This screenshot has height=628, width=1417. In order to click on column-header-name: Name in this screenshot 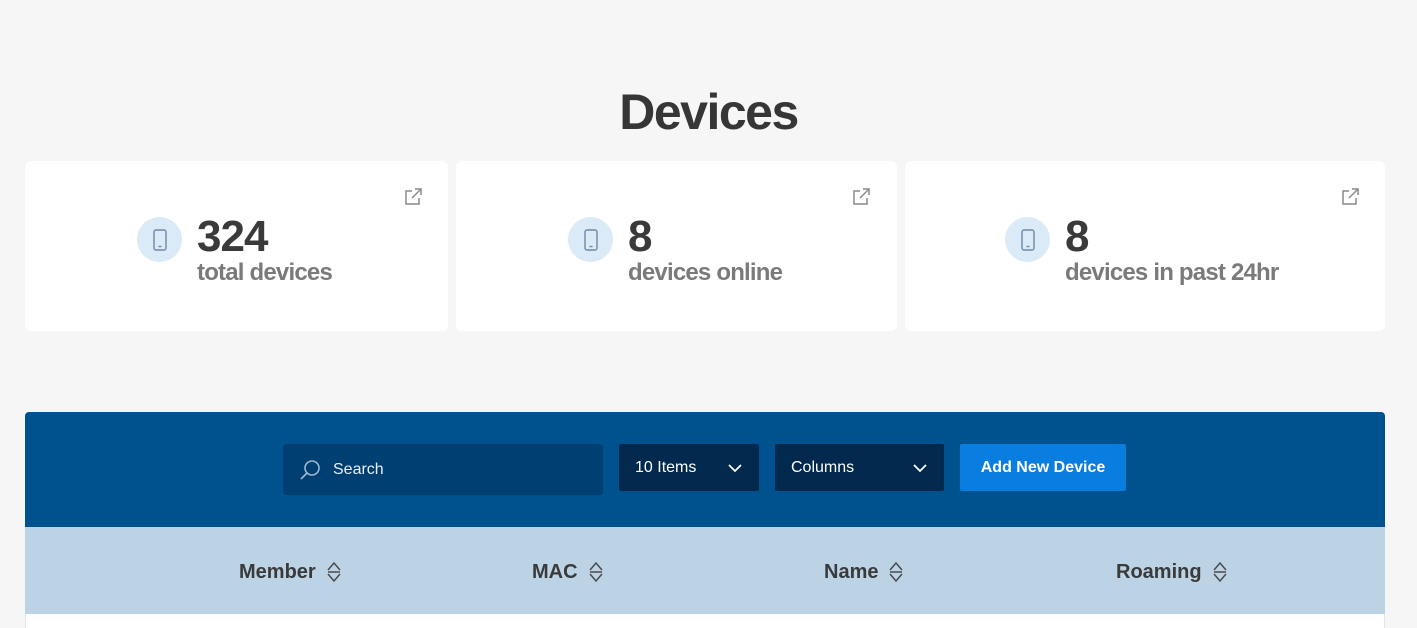, I will do `click(864, 572)`.